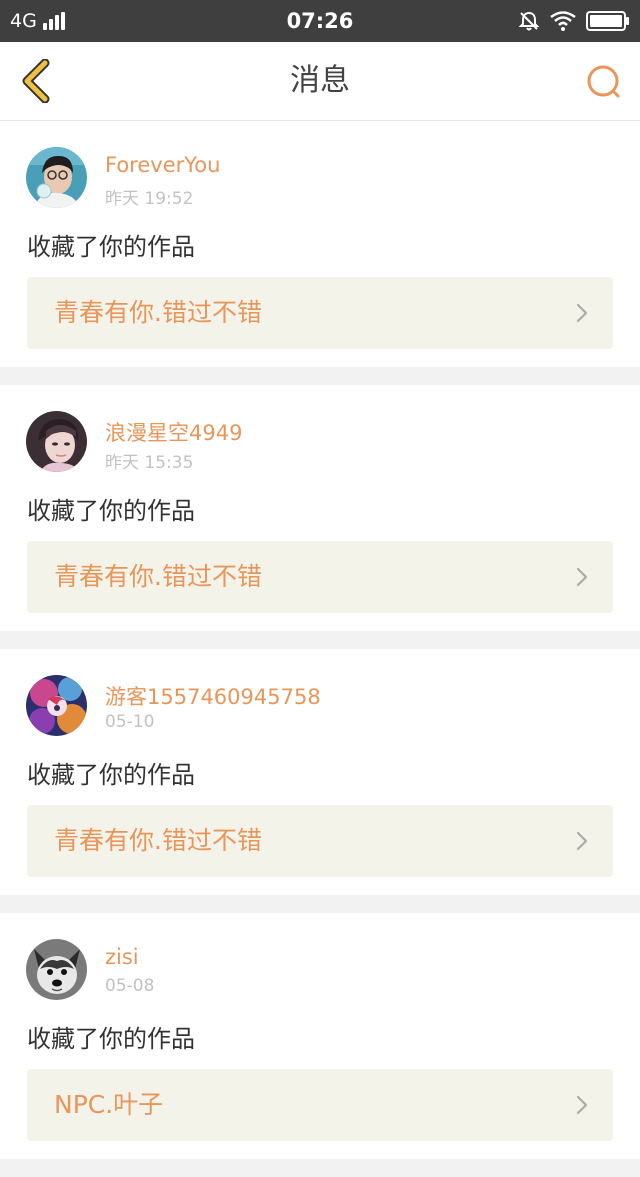 This screenshot has width=640, height=1177. What do you see at coordinates (109, 1104) in the screenshot?
I see `work-title: NPC.叶子` at bounding box center [109, 1104].